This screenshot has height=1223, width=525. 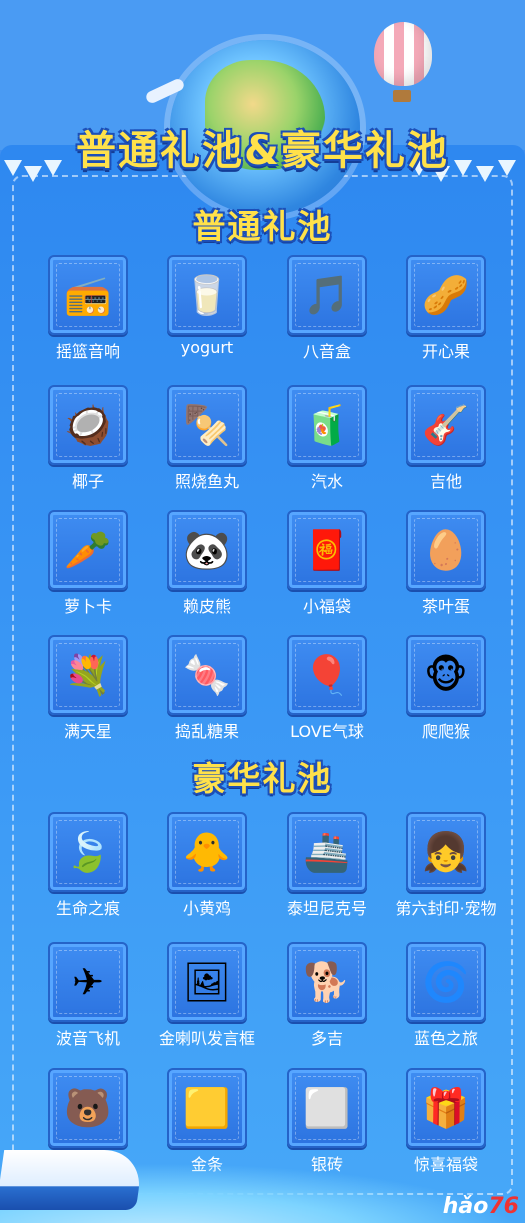 What do you see at coordinates (207, 295) in the screenshot?
I see `yogurt-carton-icon: 🥛` at bounding box center [207, 295].